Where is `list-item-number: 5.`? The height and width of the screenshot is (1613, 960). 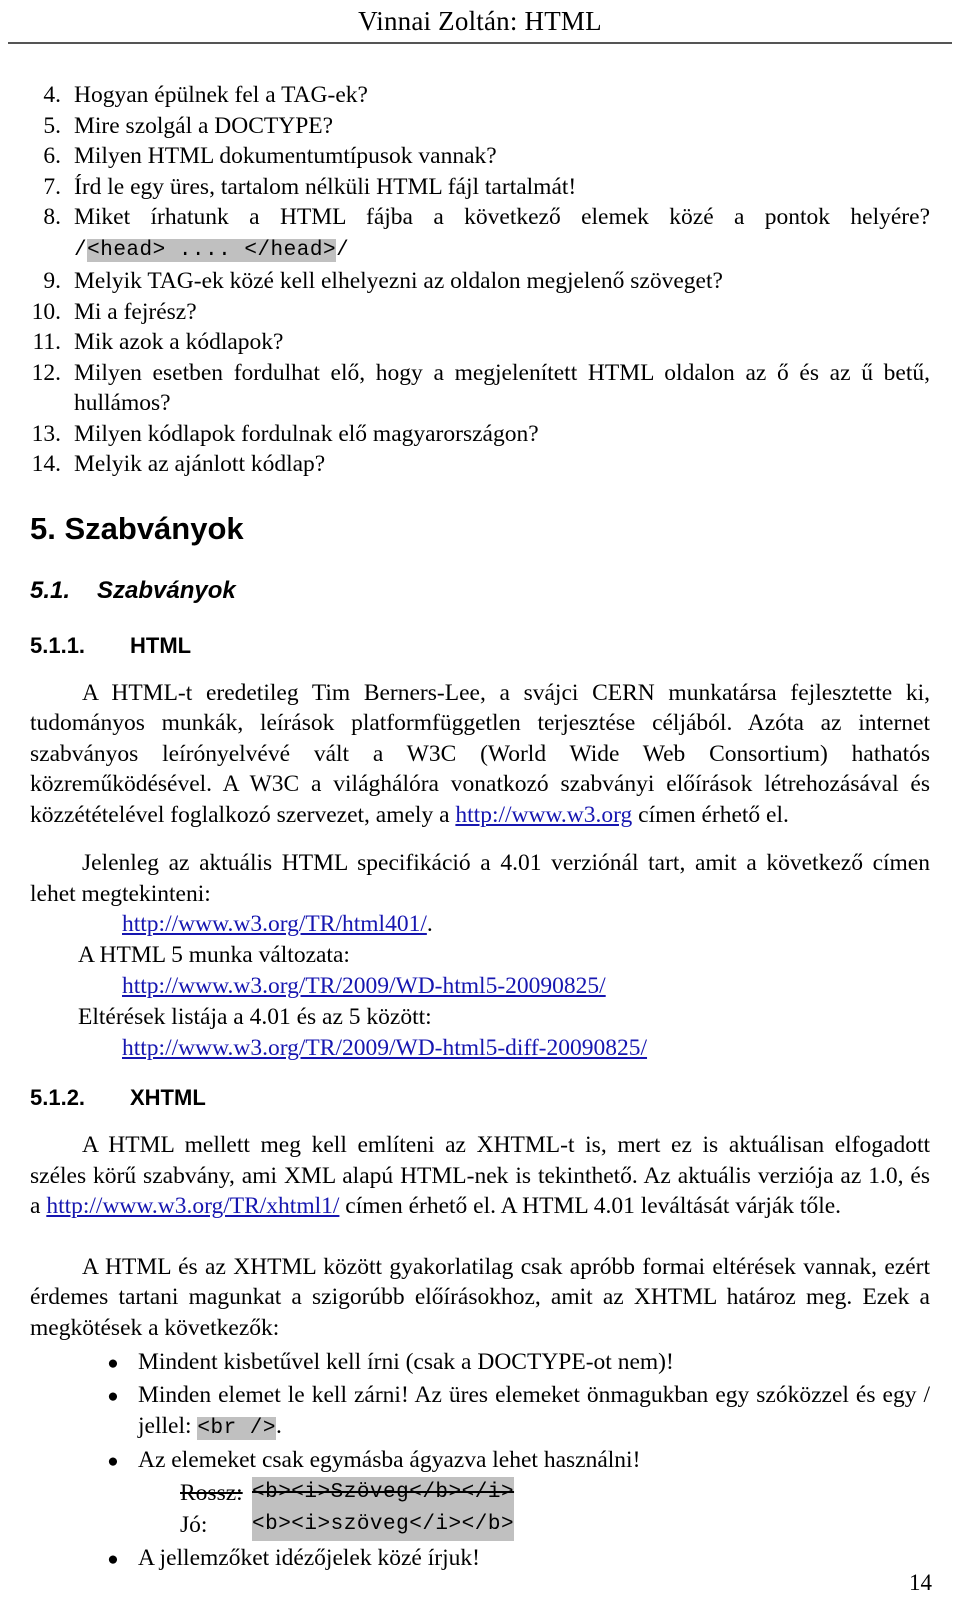
list-item-number: 5. is located at coordinates (52, 125).